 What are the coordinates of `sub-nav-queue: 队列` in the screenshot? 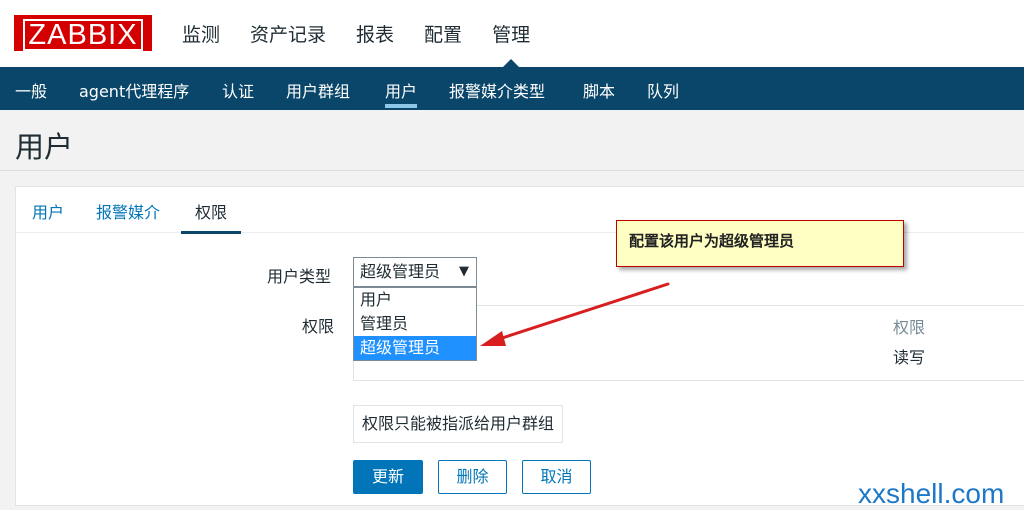 It's located at (663, 90).